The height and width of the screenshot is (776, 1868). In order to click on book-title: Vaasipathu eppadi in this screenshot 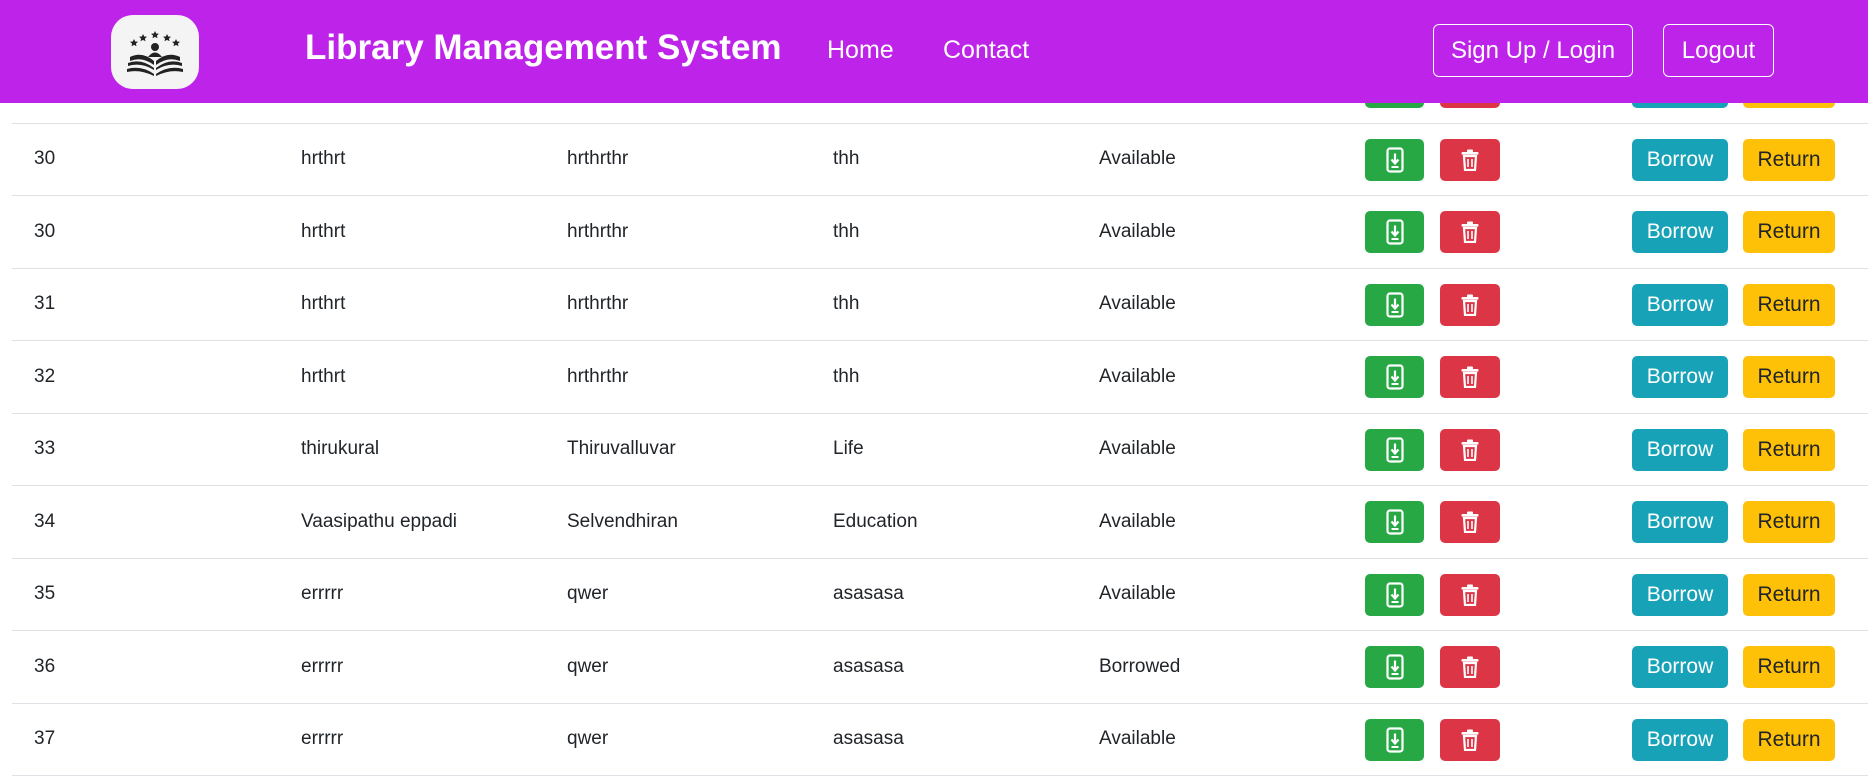, I will do `click(379, 522)`.